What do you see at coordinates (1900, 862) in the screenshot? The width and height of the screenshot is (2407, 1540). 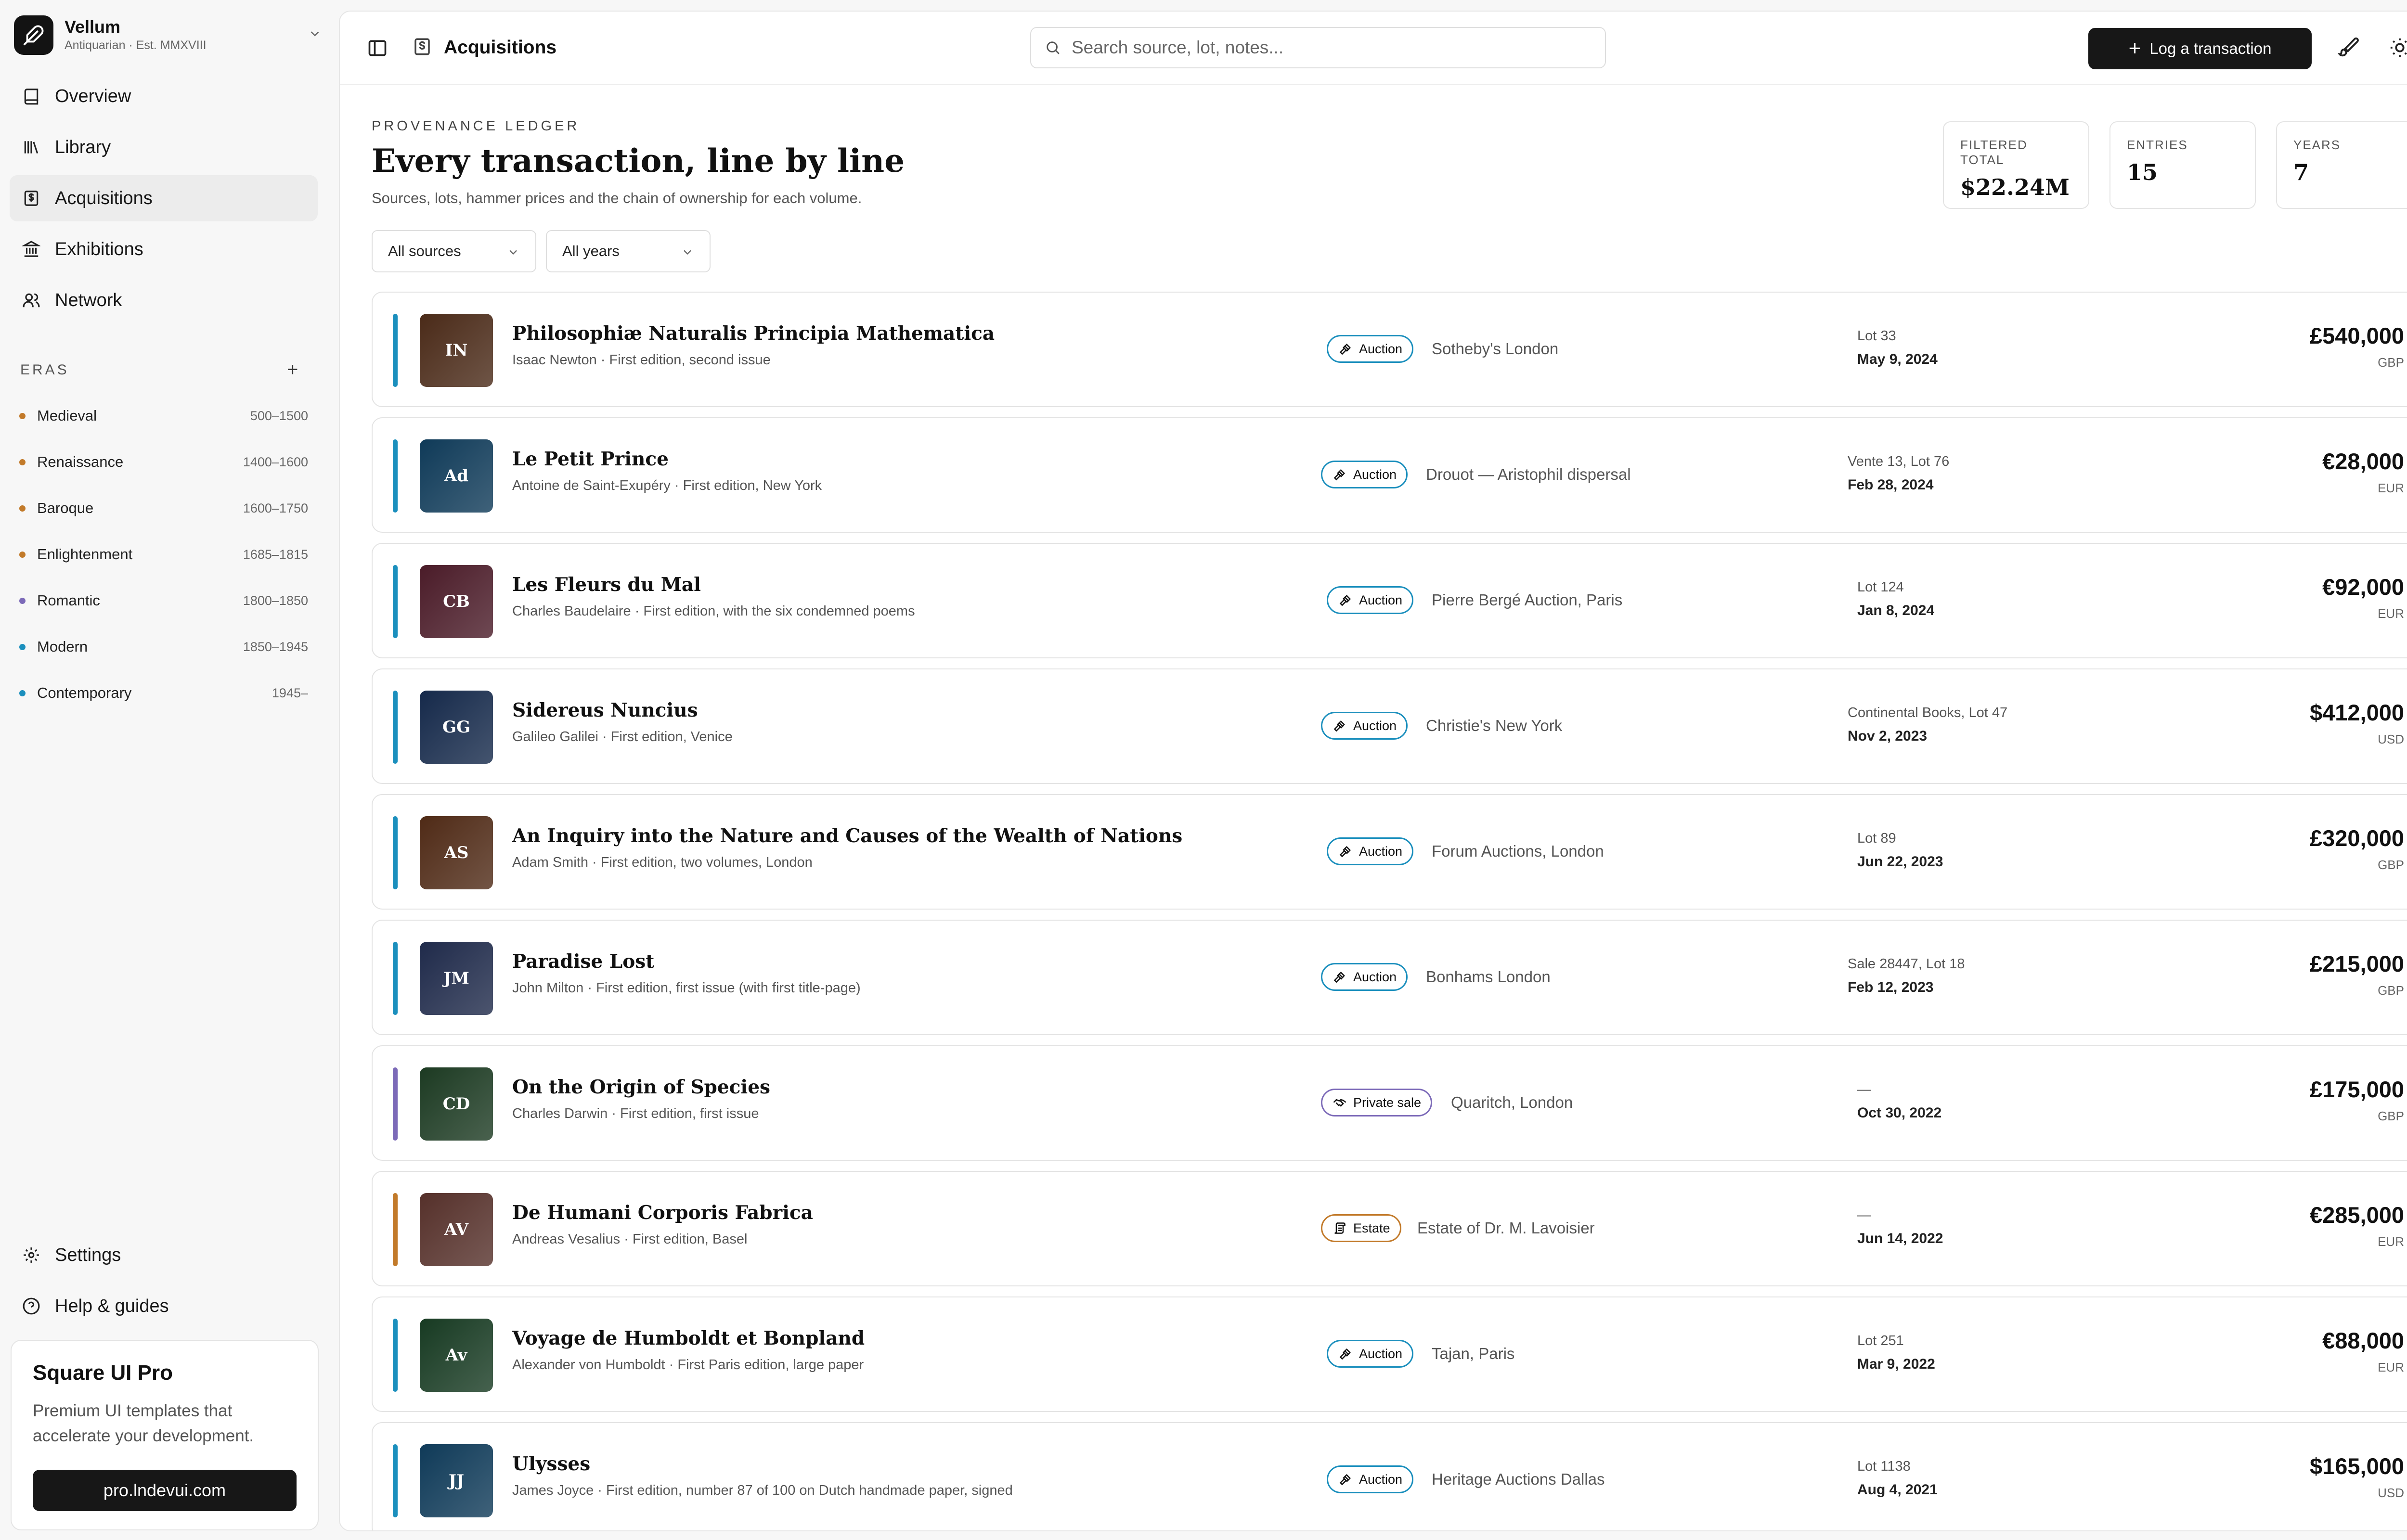 I see `transaction-date: Jun 22, 2023` at bounding box center [1900, 862].